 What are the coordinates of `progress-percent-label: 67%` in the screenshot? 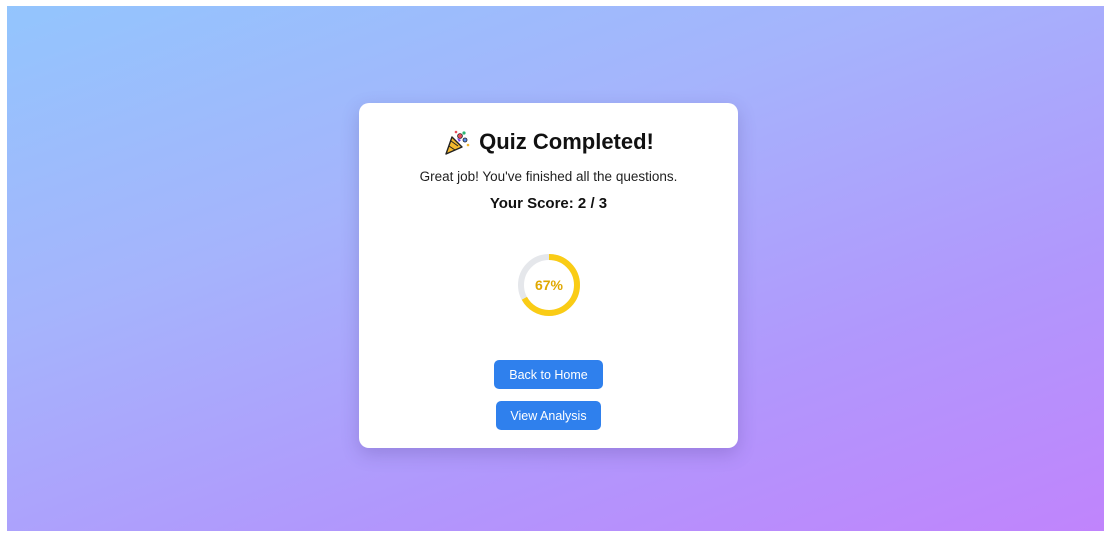 It's located at (549, 285).